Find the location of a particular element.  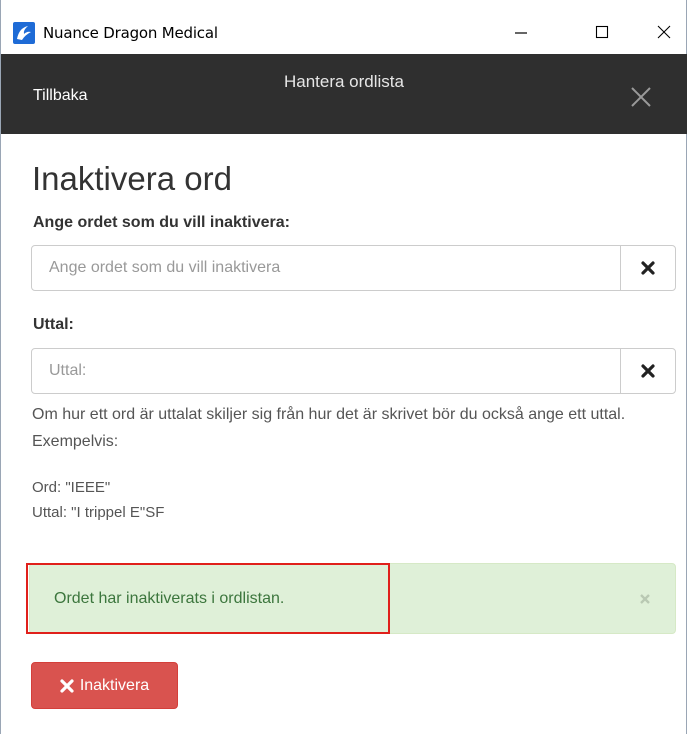

window-close-button is located at coordinates (664, 32).